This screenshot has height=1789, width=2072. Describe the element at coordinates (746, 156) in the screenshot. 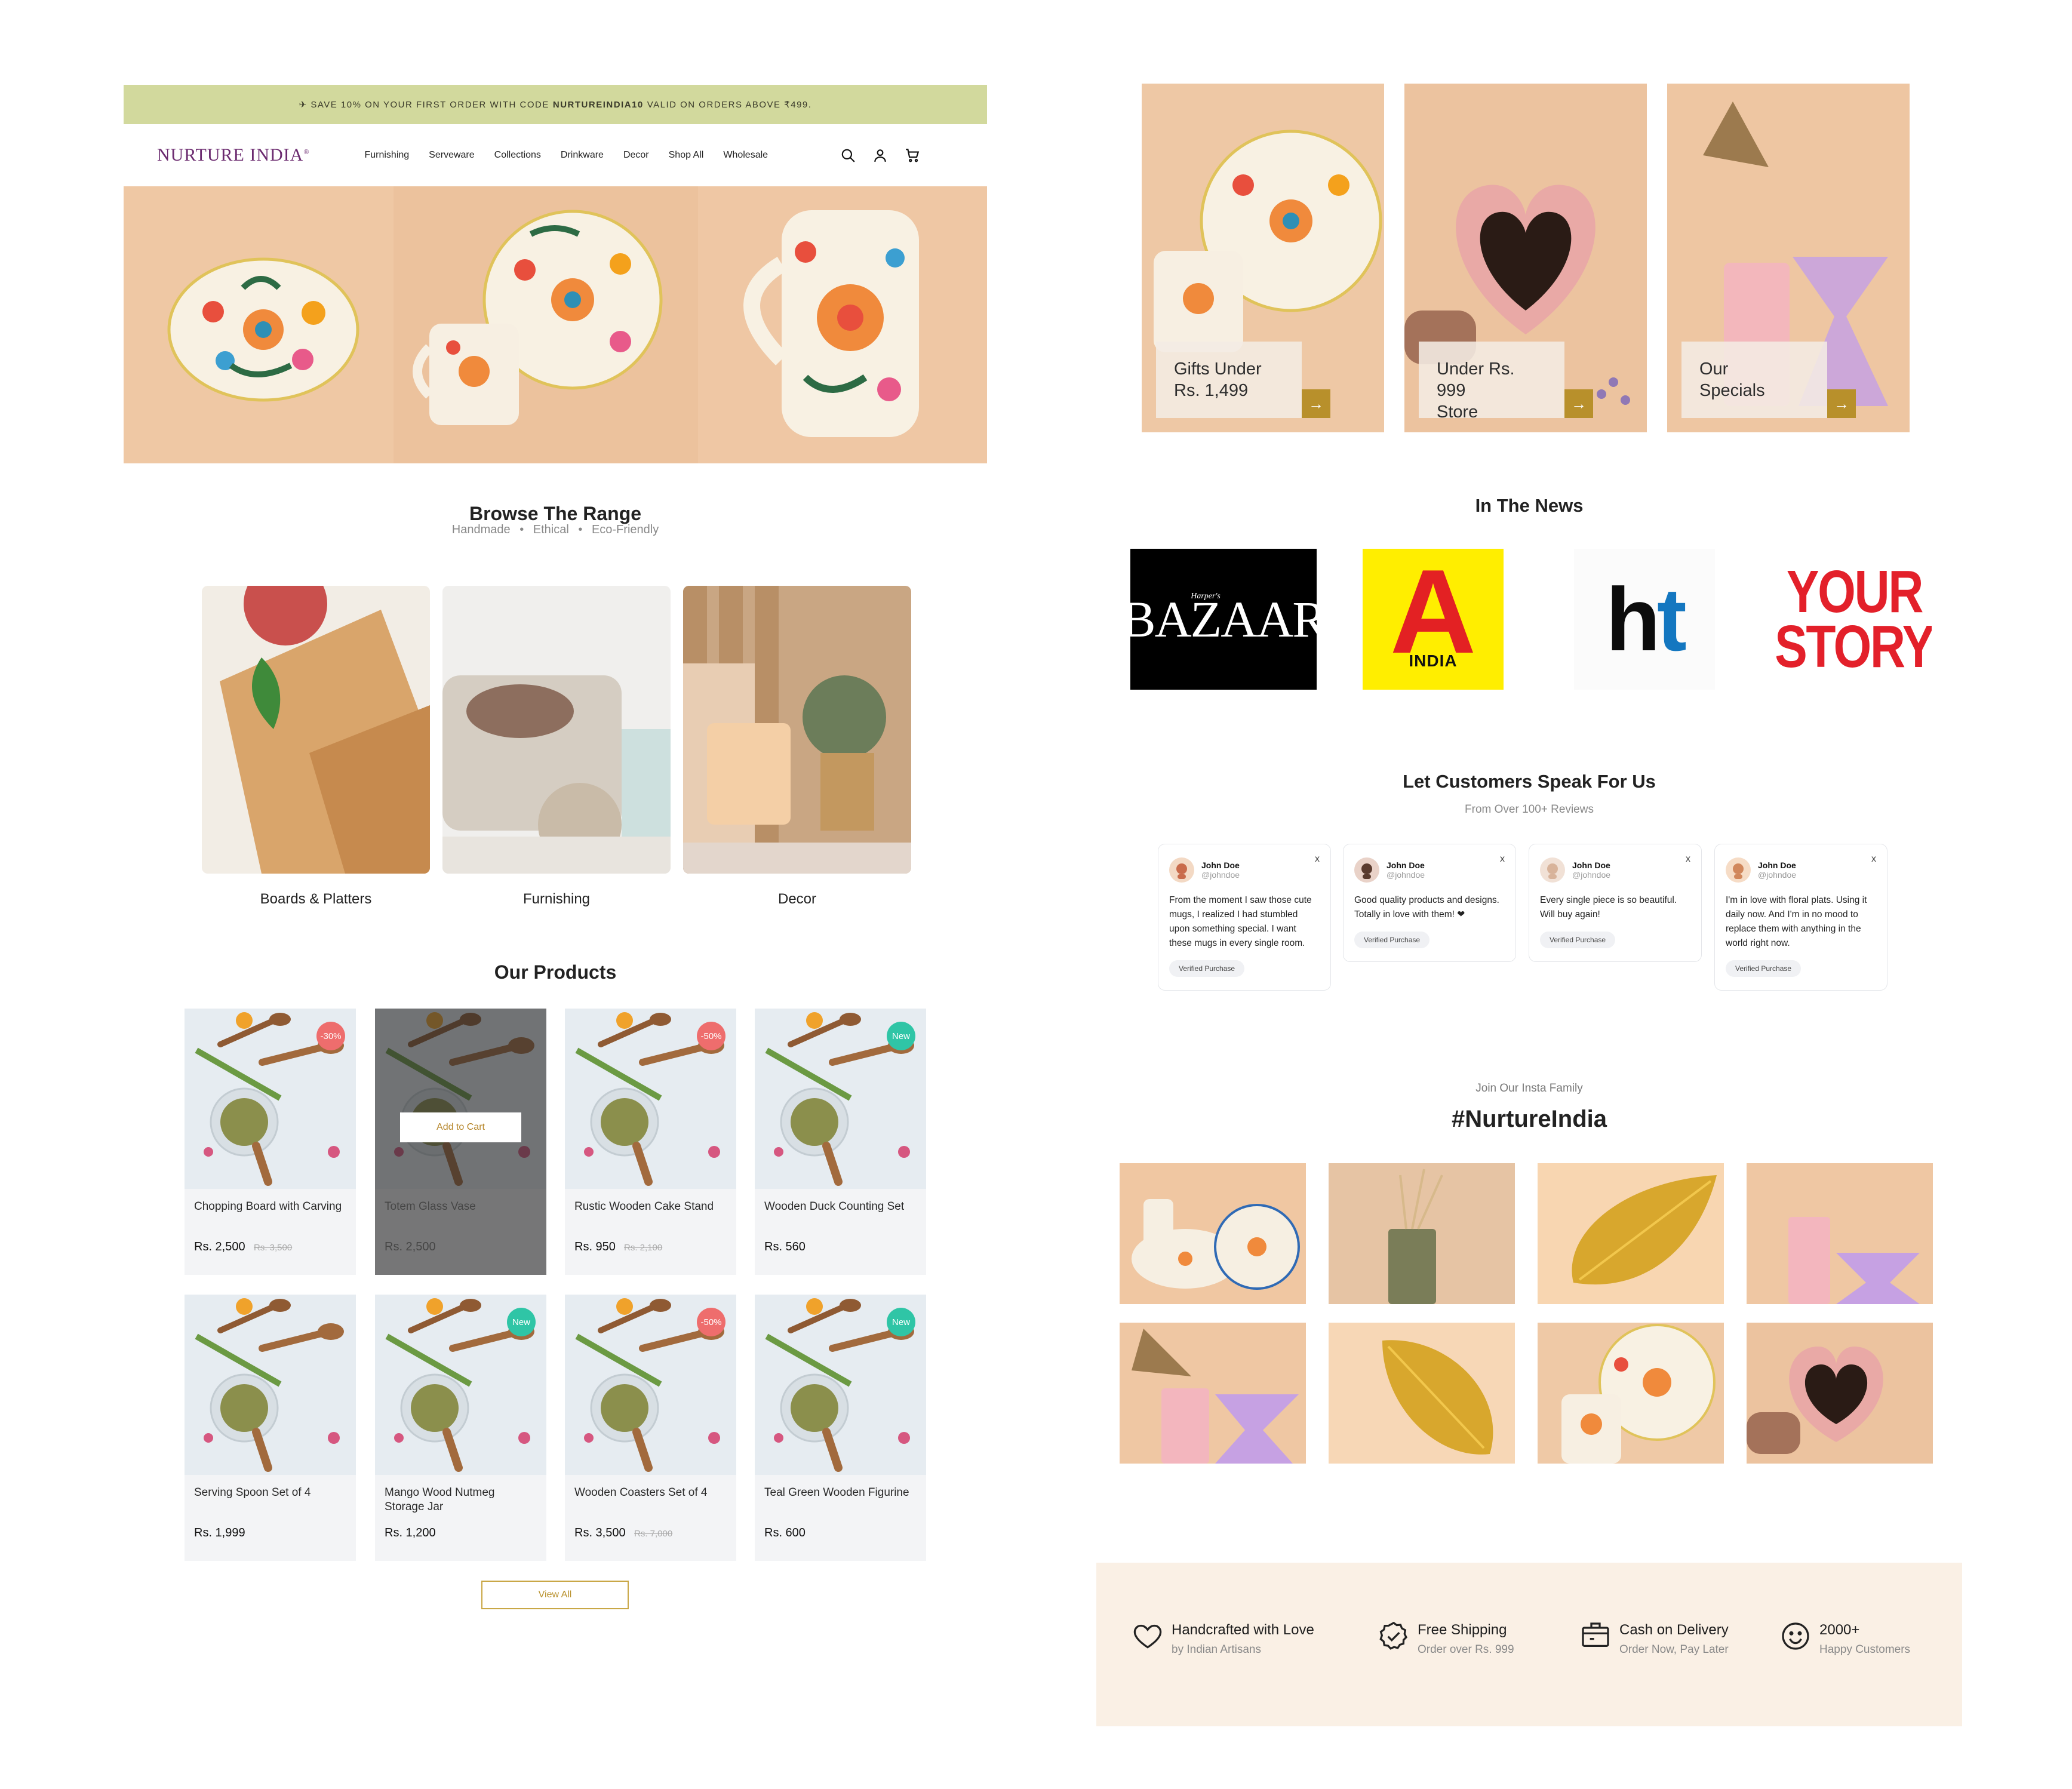

I see `nav-wholesale: Wholesale` at that location.